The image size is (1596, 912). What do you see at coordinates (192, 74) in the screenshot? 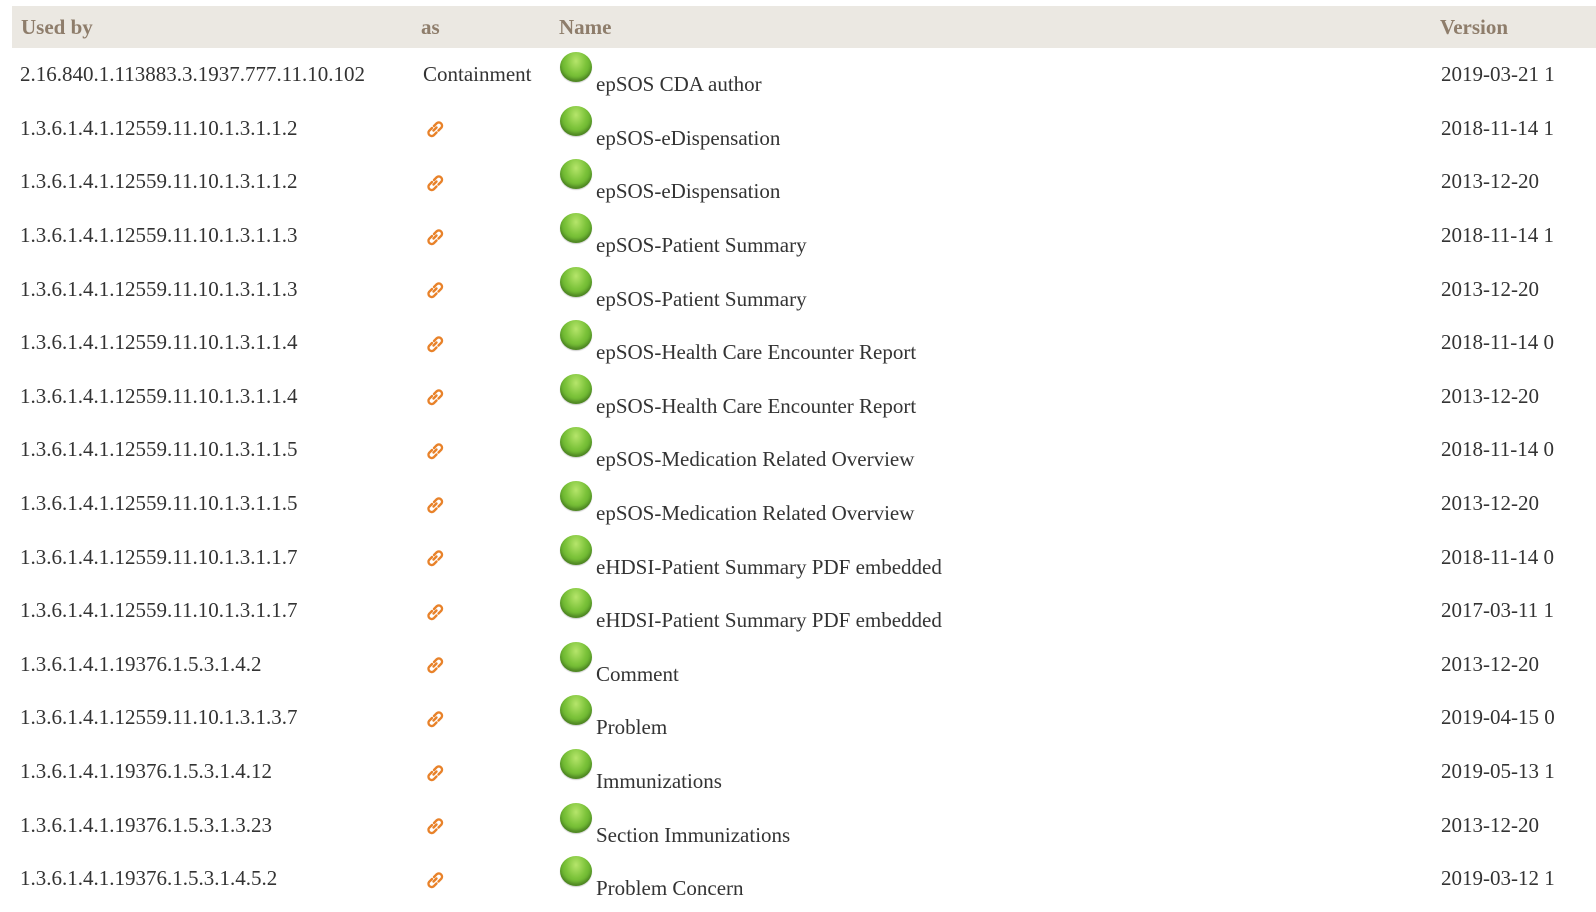
I see `used-by-link: 2.16.840.1.113883.3.1937.777.11.10.102` at bounding box center [192, 74].